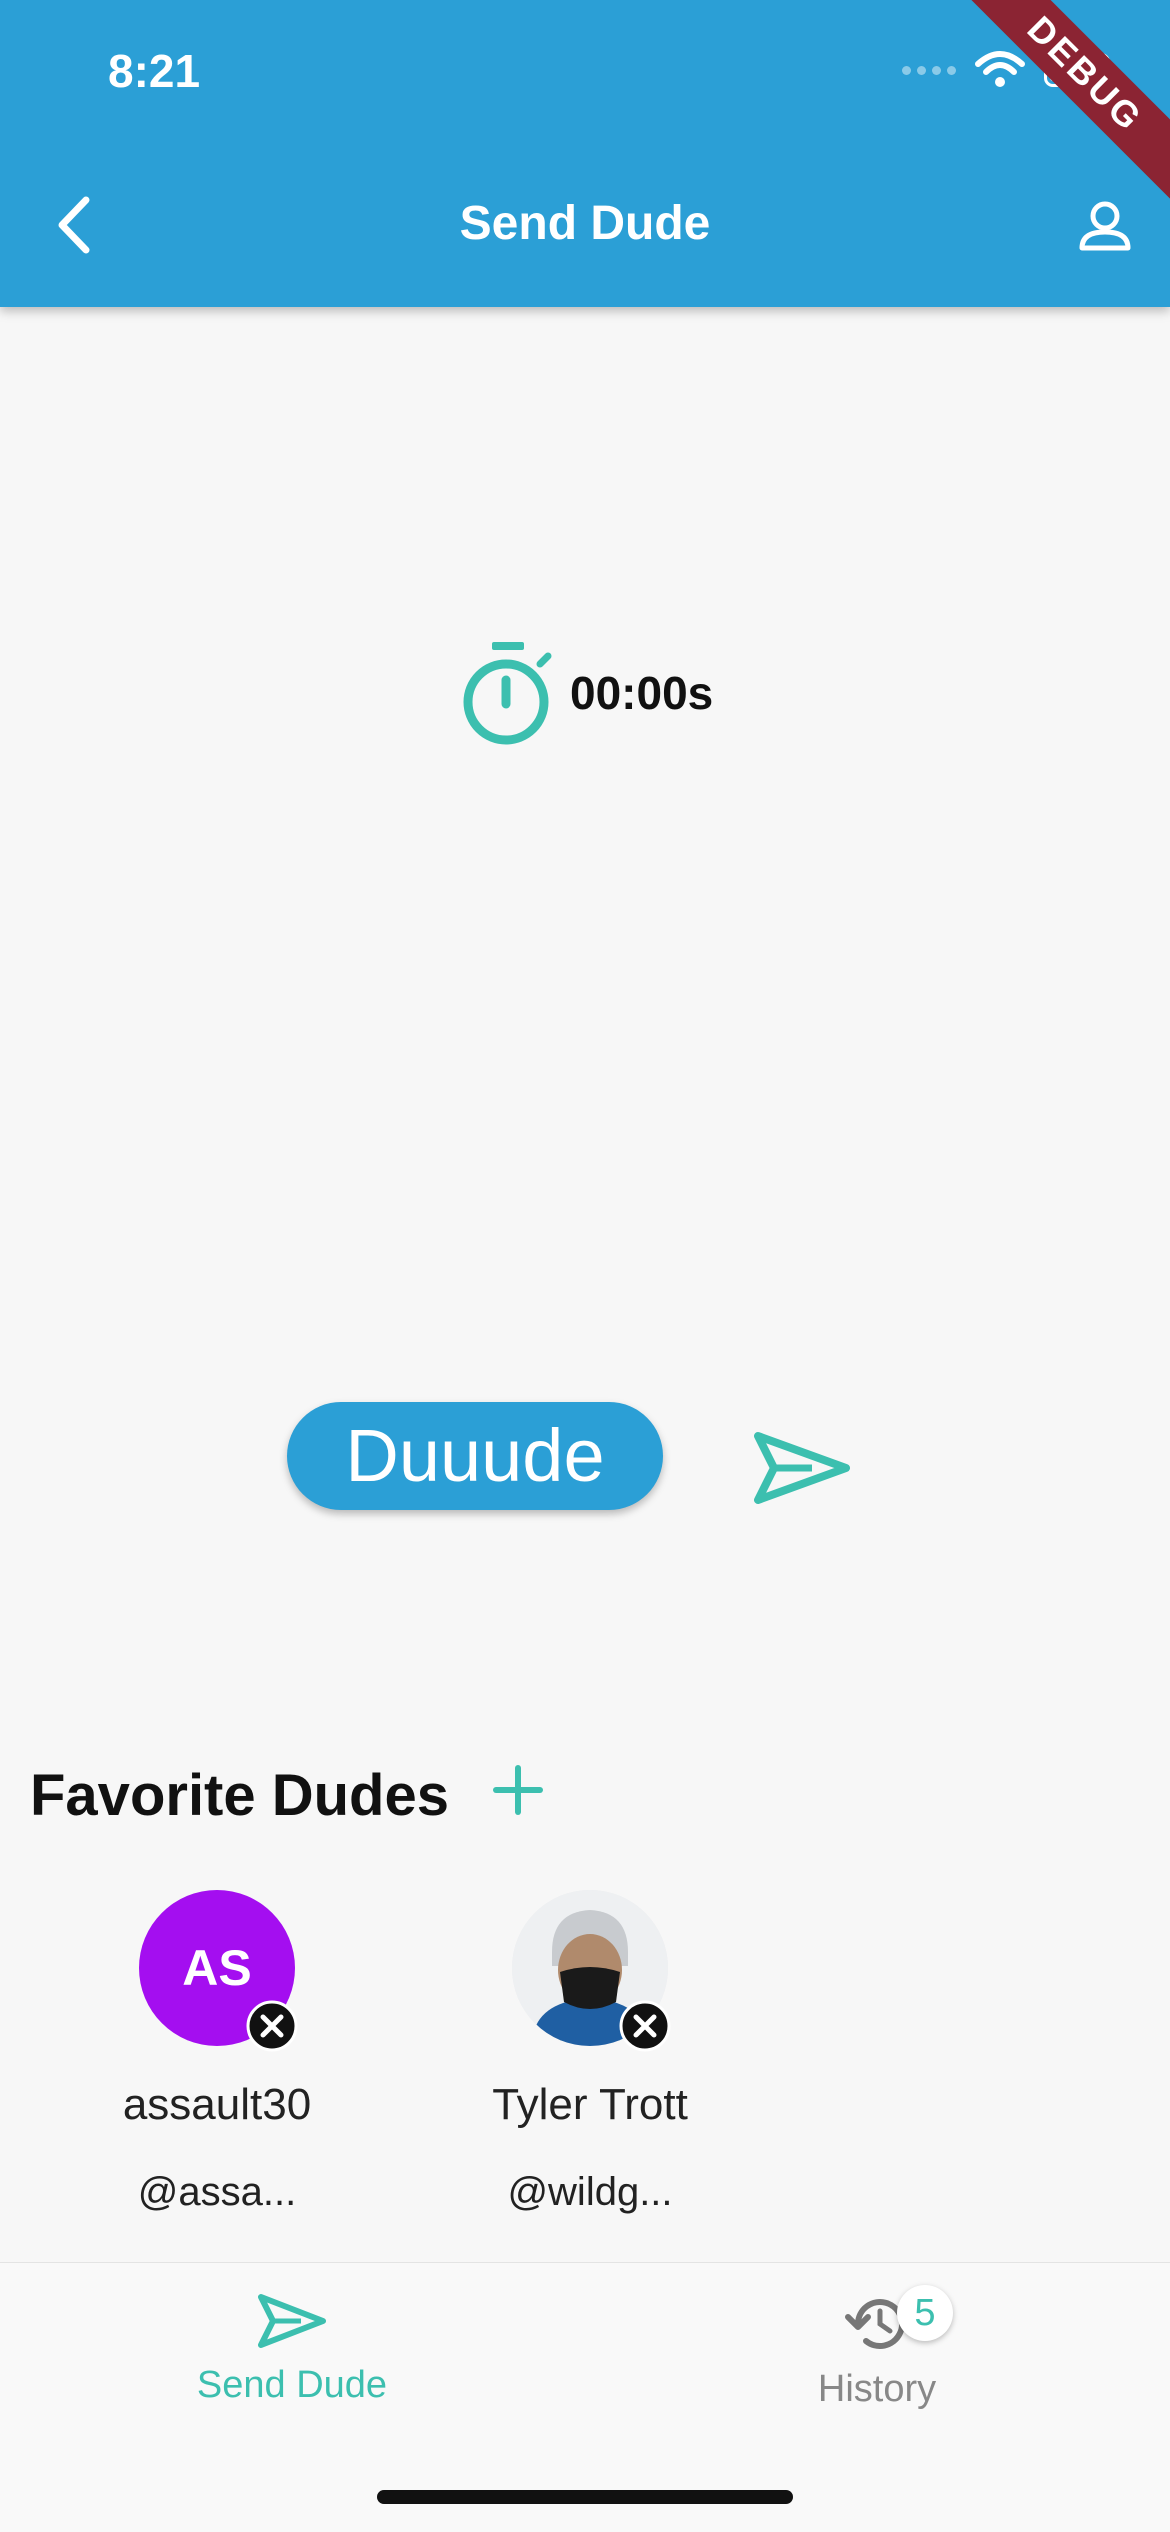 The width and height of the screenshot is (1170, 2532). What do you see at coordinates (292, 2321) in the screenshot?
I see `paper-plane-icon` at bounding box center [292, 2321].